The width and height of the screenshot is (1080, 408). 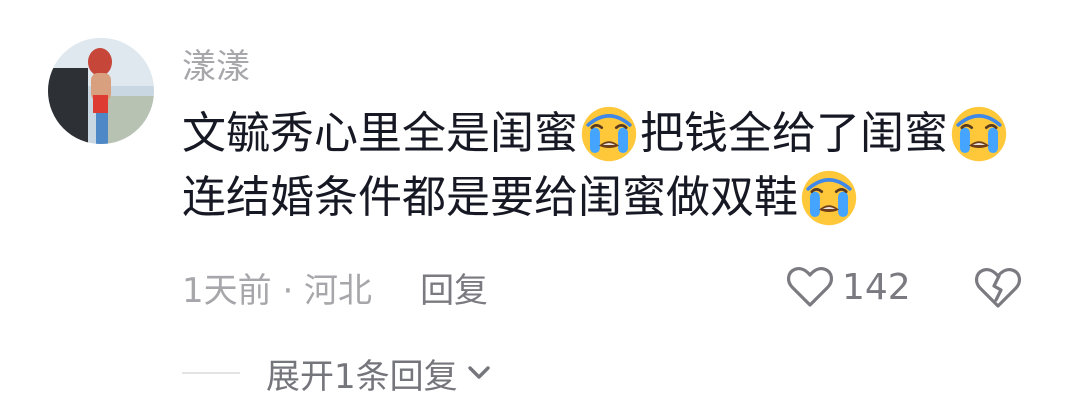 I want to click on chevron-down-icon, so click(x=478, y=372).